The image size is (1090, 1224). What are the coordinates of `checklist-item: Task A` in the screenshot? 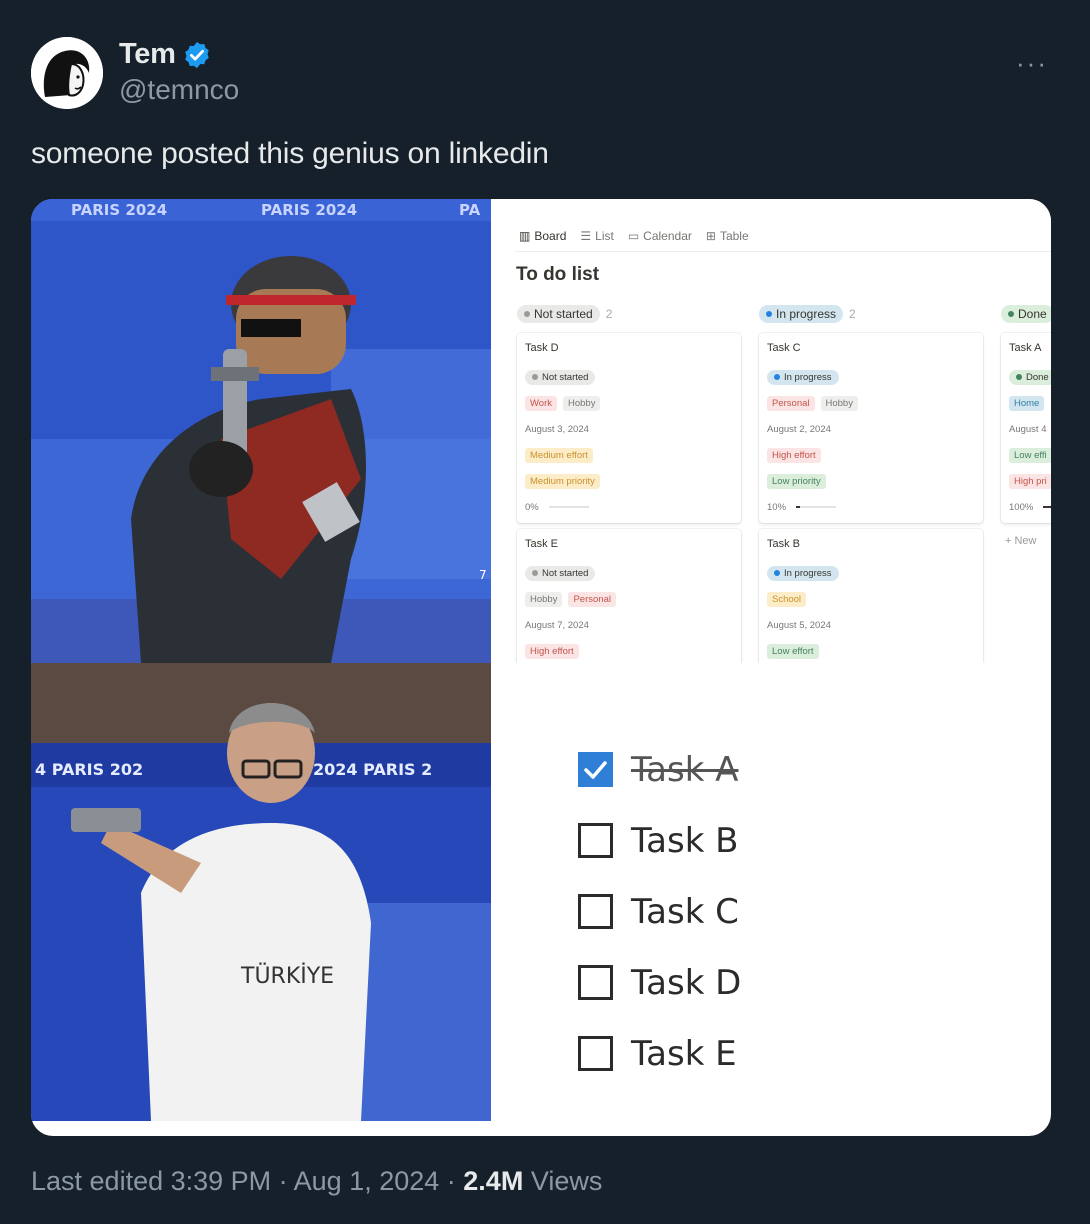 It's located at (659, 769).